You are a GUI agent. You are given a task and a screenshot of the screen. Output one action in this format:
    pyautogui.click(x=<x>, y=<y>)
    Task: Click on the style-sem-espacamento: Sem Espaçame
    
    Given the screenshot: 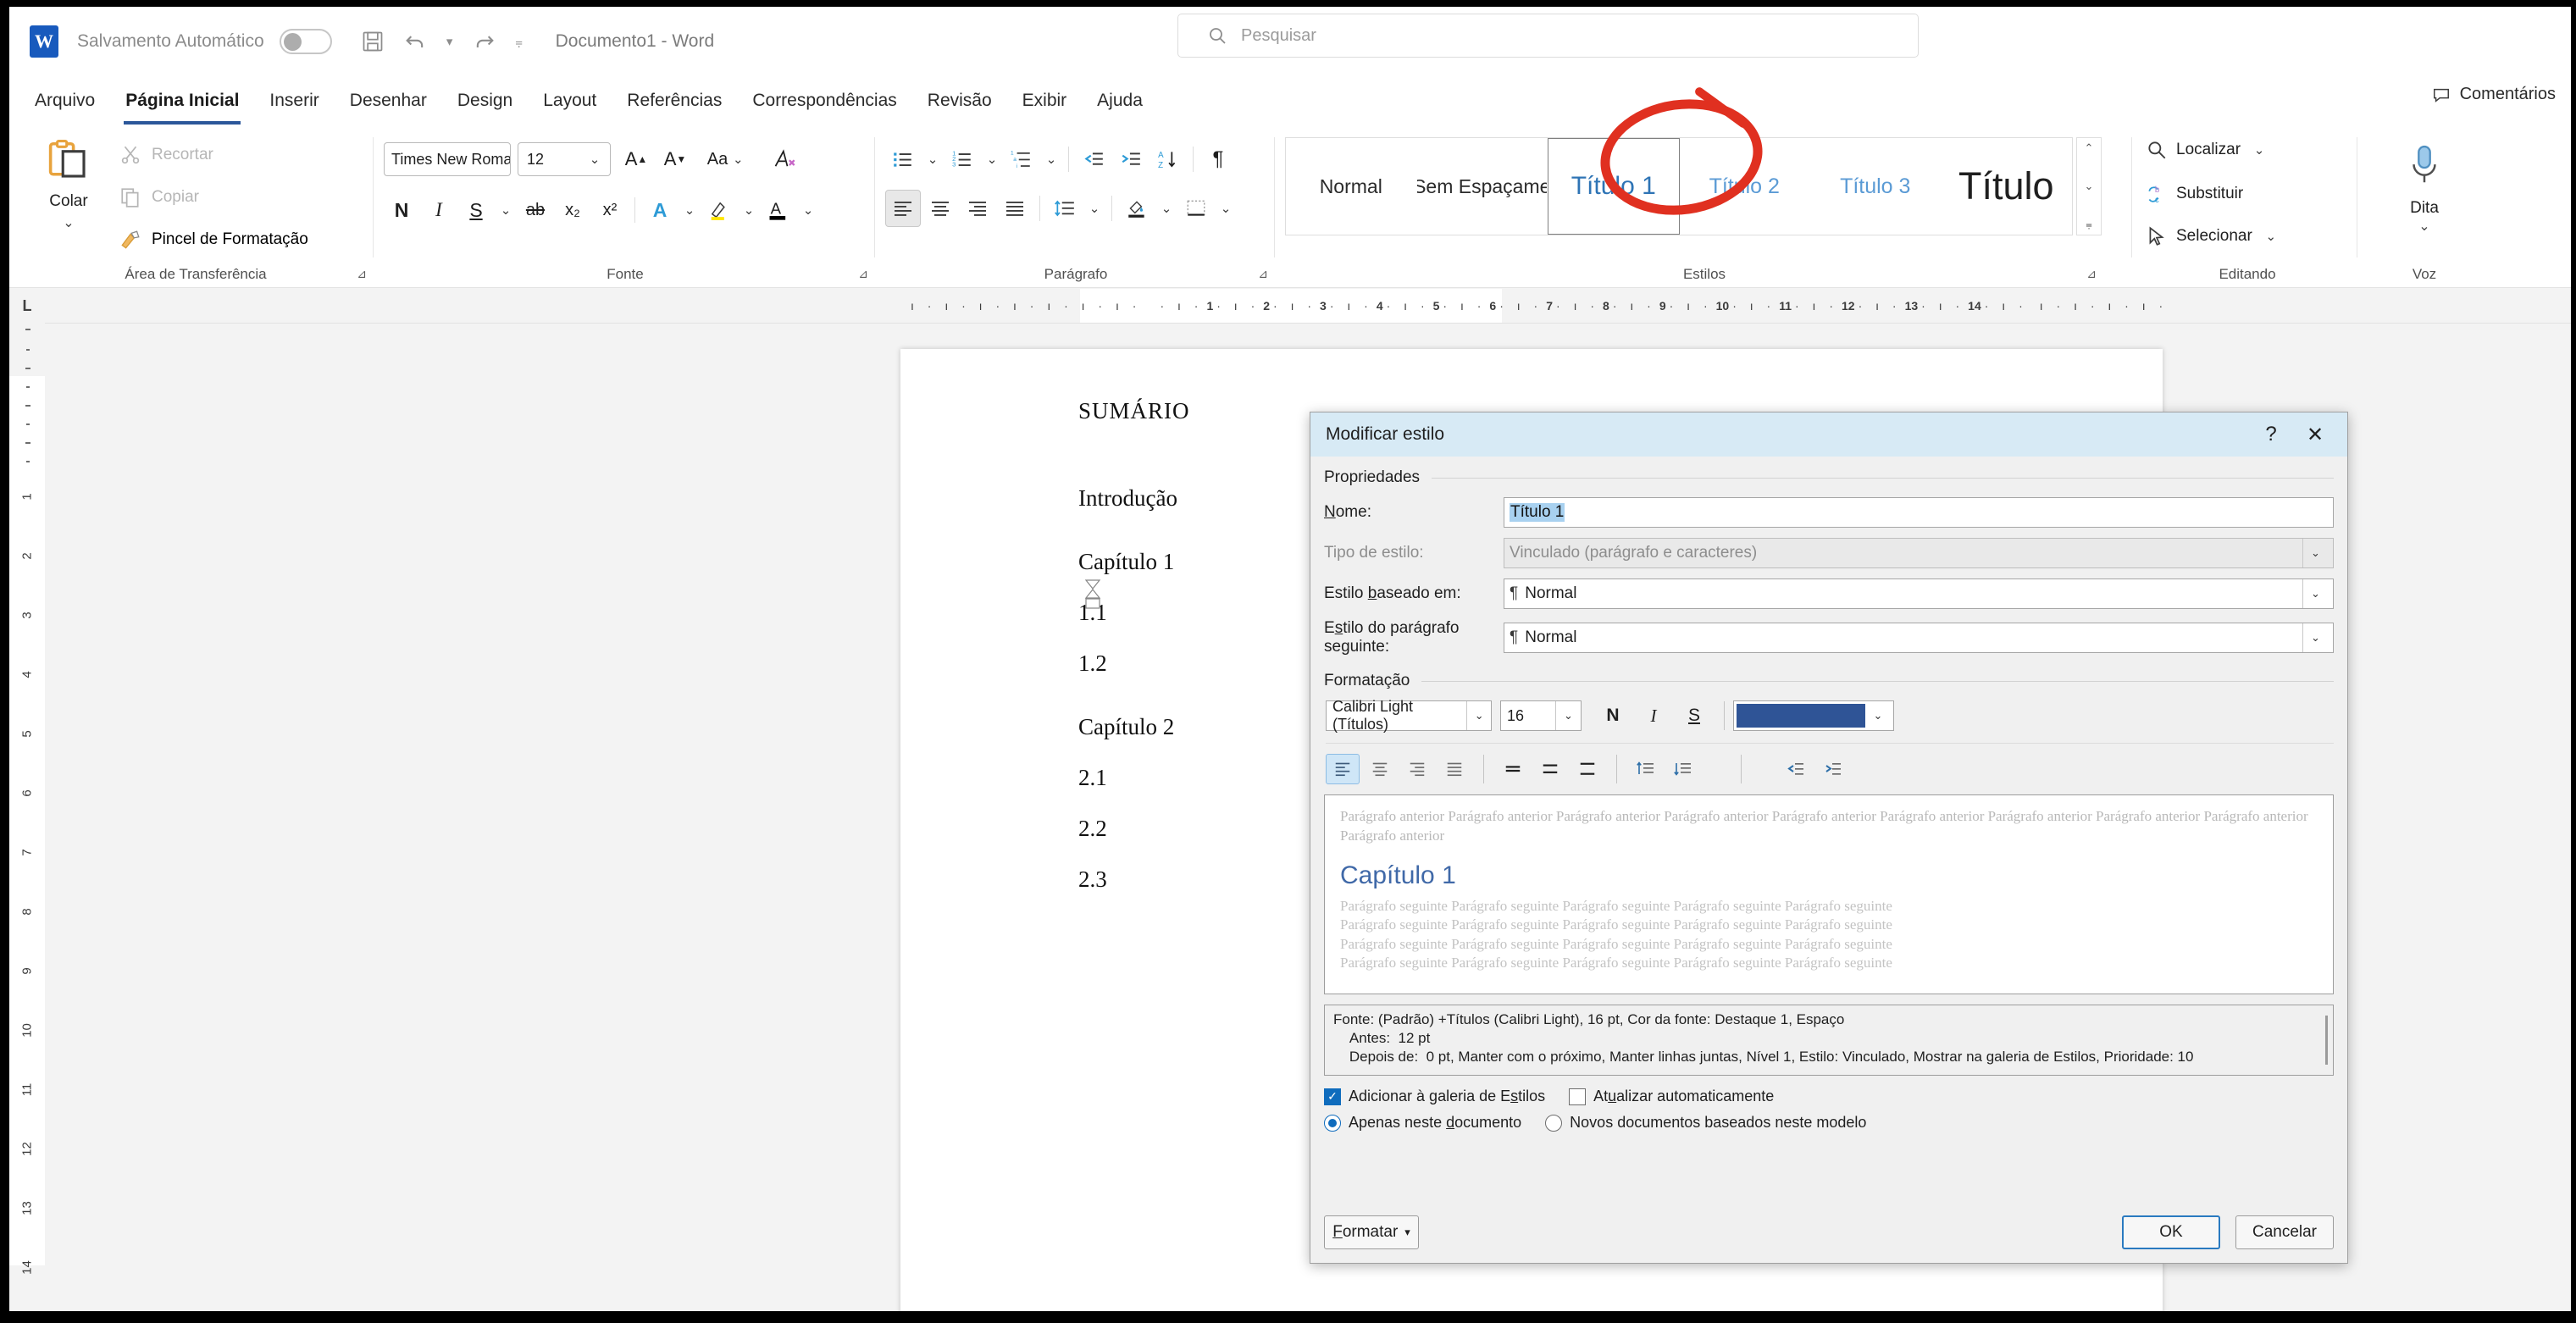 What is the action you would take?
    pyautogui.click(x=1482, y=186)
    